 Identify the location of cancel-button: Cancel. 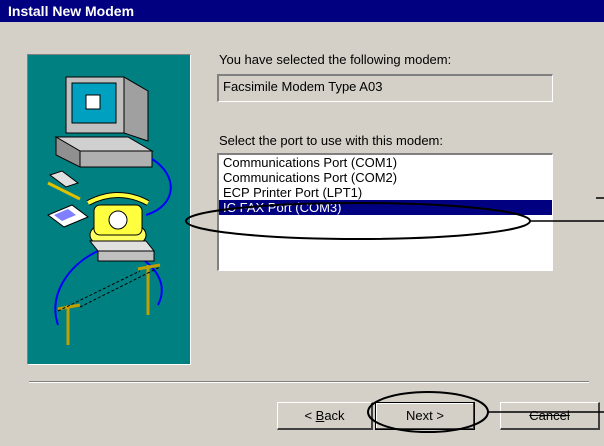
(550, 416).